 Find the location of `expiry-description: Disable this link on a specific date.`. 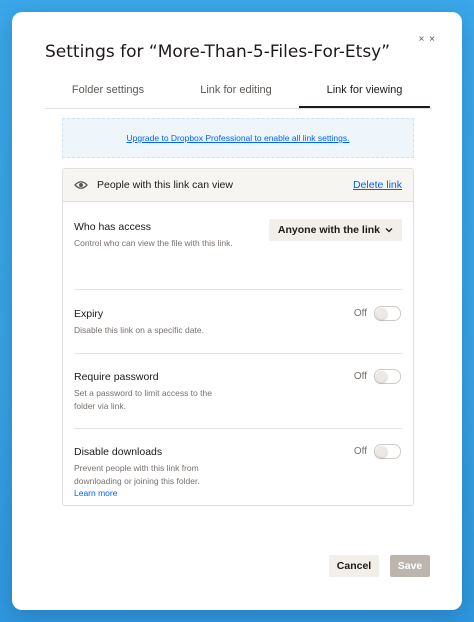

expiry-description: Disable this link on a specific date. is located at coordinates (139, 330).